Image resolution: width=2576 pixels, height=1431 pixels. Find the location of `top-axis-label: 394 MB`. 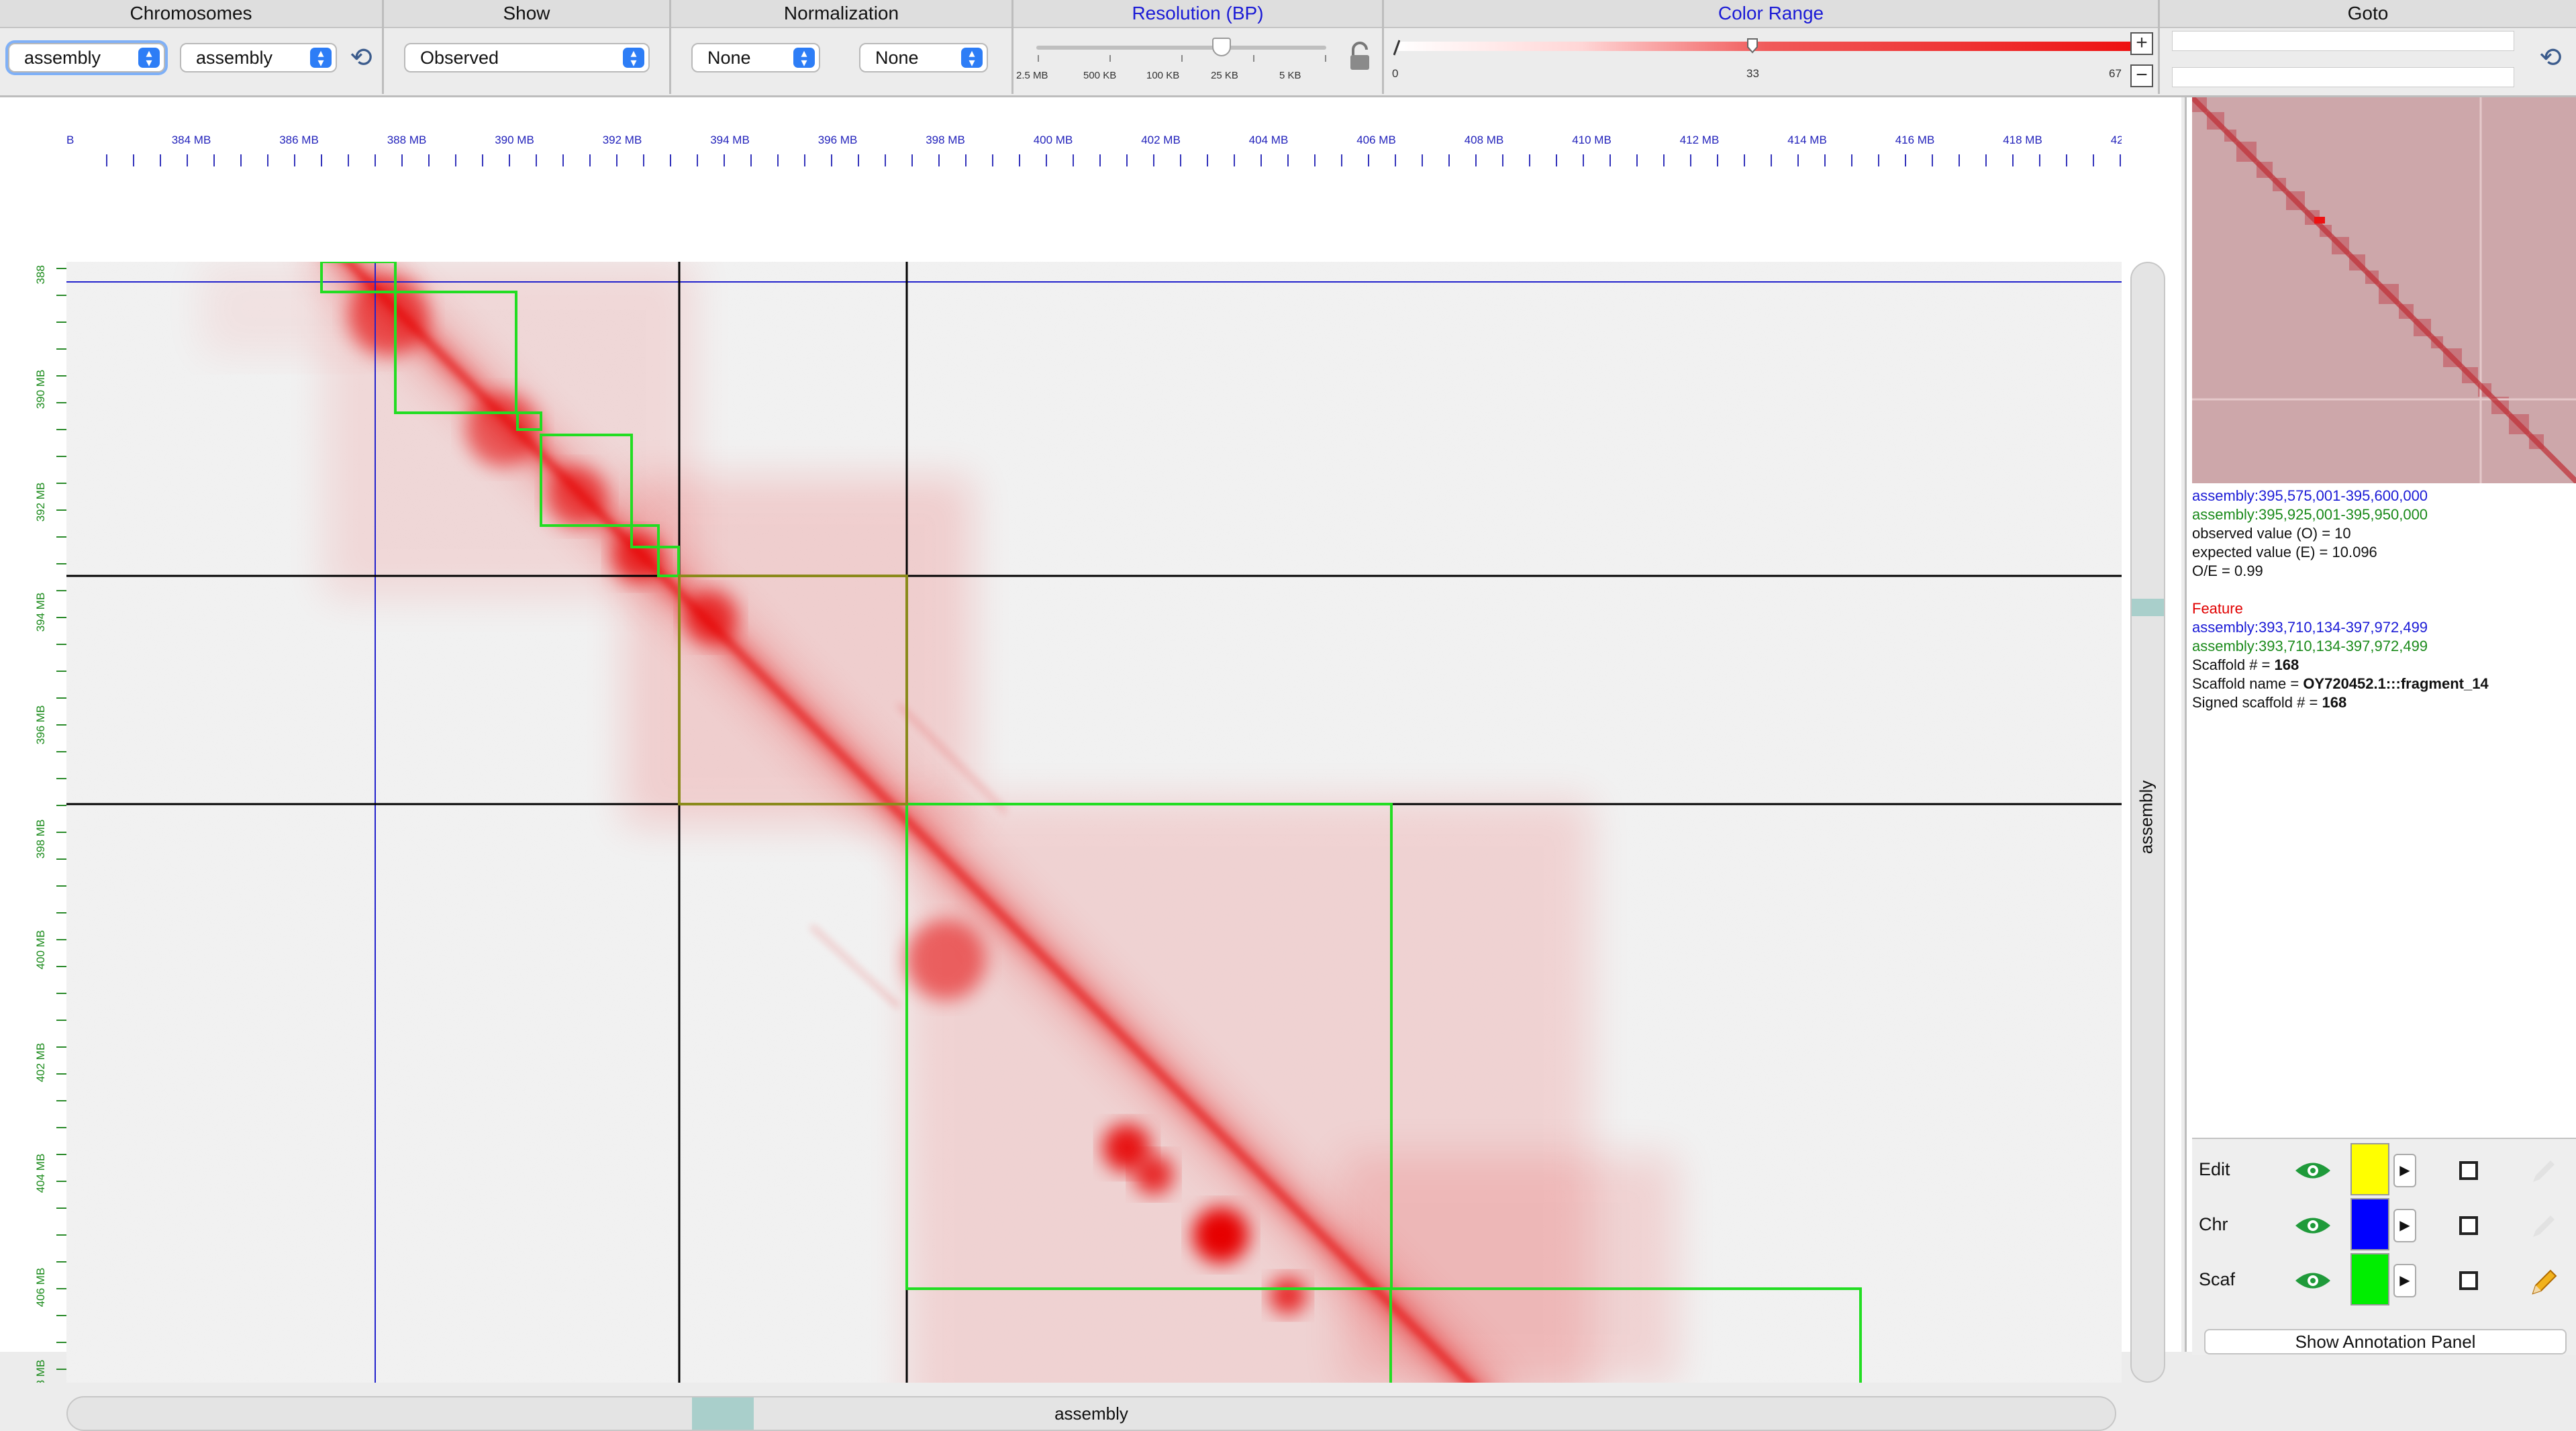

top-axis-label: 394 MB is located at coordinates (730, 140).